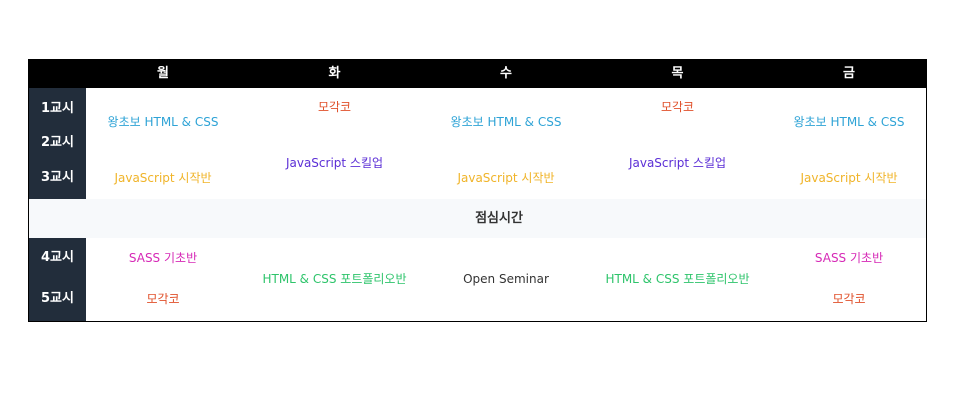 Image resolution: width=965 pixels, height=403 pixels. Describe the element at coordinates (57, 142) in the screenshot. I see `period-label-2: 2교시` at that location.